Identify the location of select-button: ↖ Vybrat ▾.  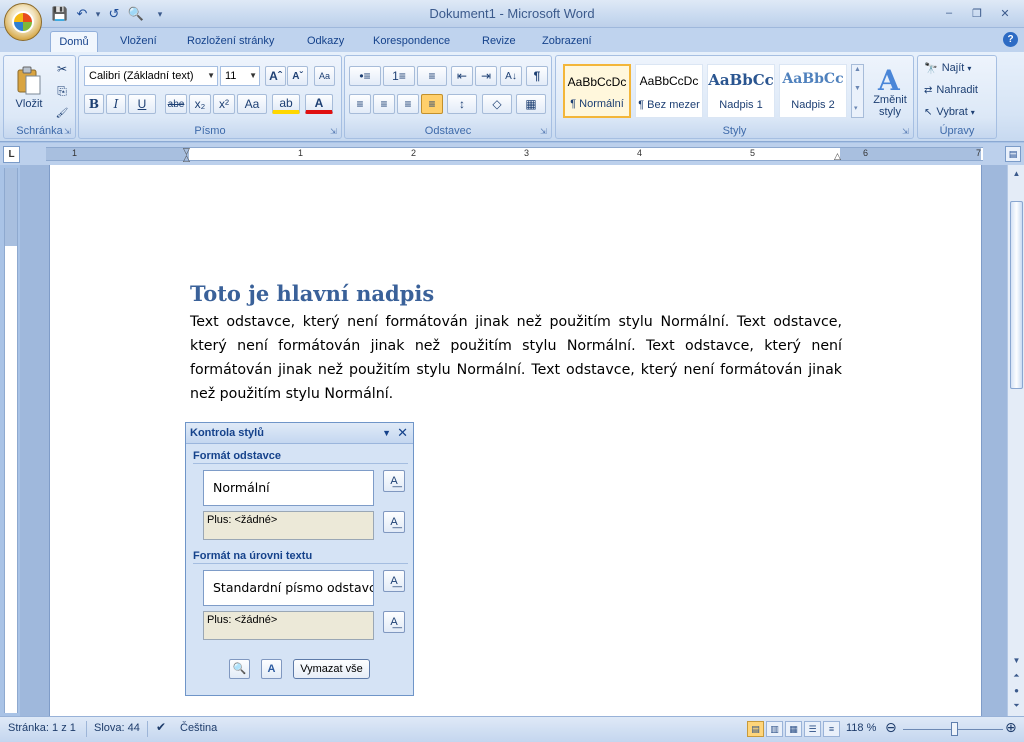
(958, 112).